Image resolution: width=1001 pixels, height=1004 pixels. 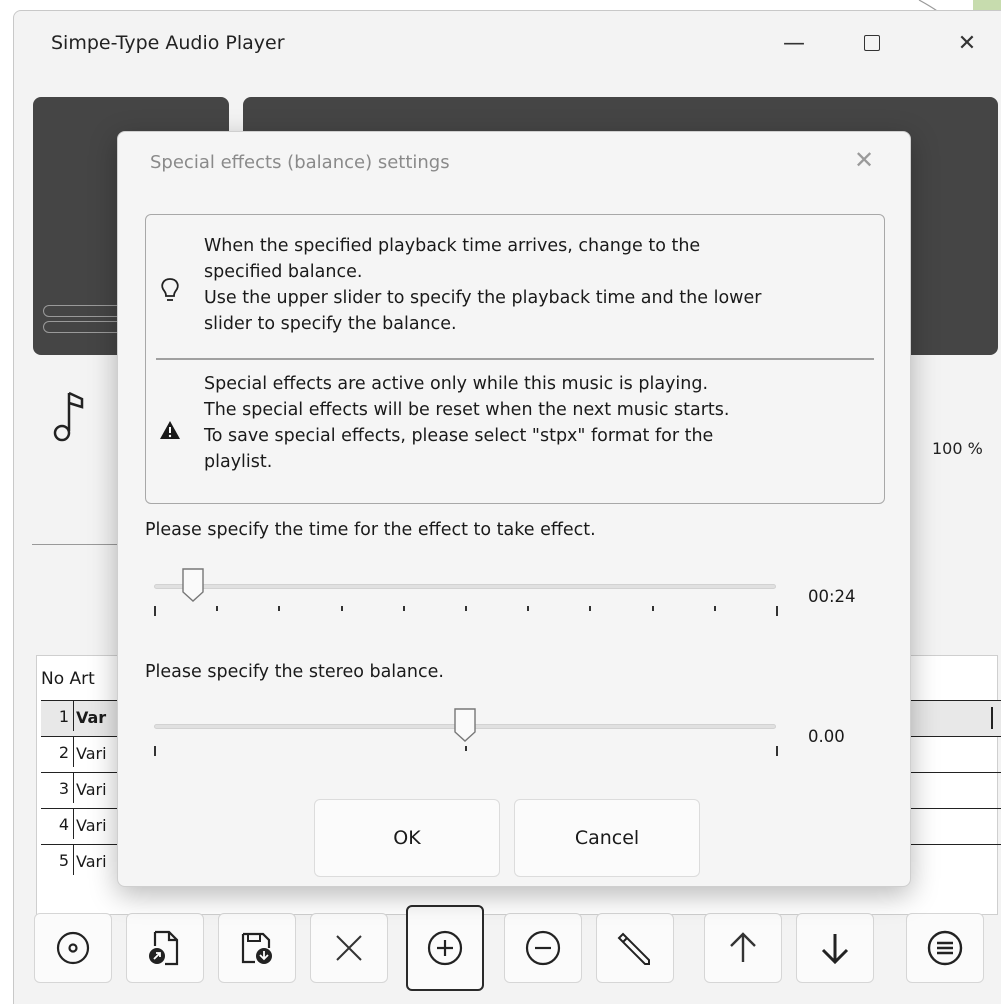 What do you see at coordinates (170, 430) in the screenshot?
I see `warning-icon` at bounding box center [170, 430].